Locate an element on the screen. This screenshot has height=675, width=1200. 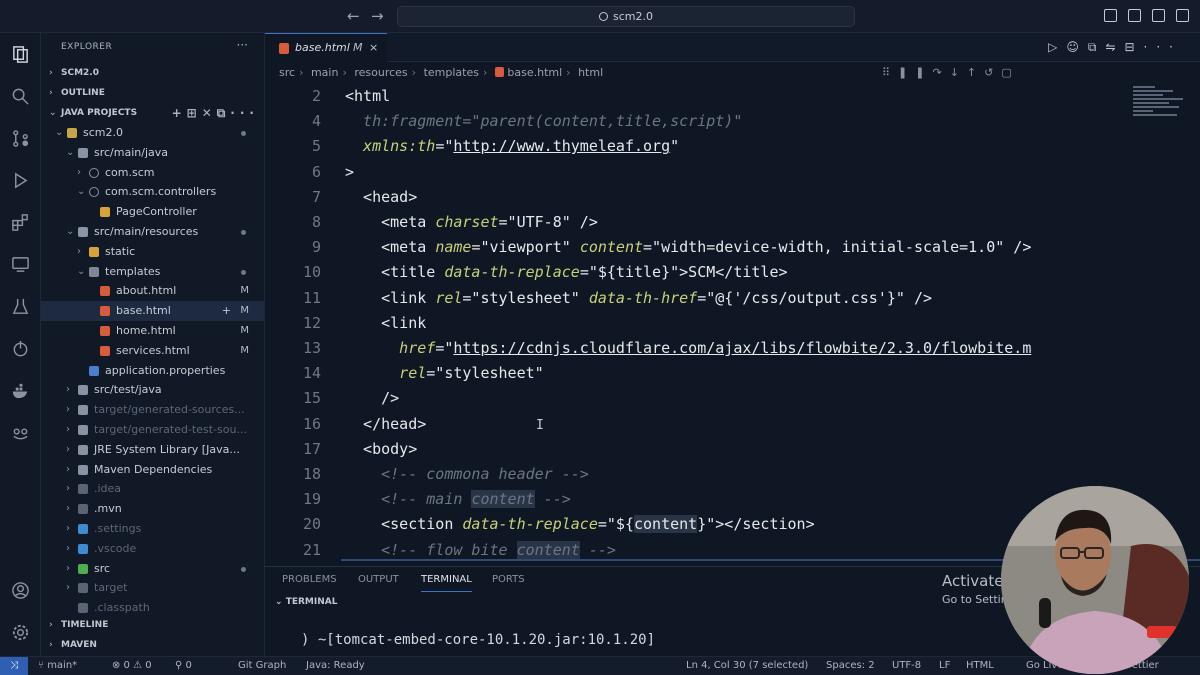
problems-indicator: ⊗ 0 ⚠ 0 is located at coordinates (132, 666).